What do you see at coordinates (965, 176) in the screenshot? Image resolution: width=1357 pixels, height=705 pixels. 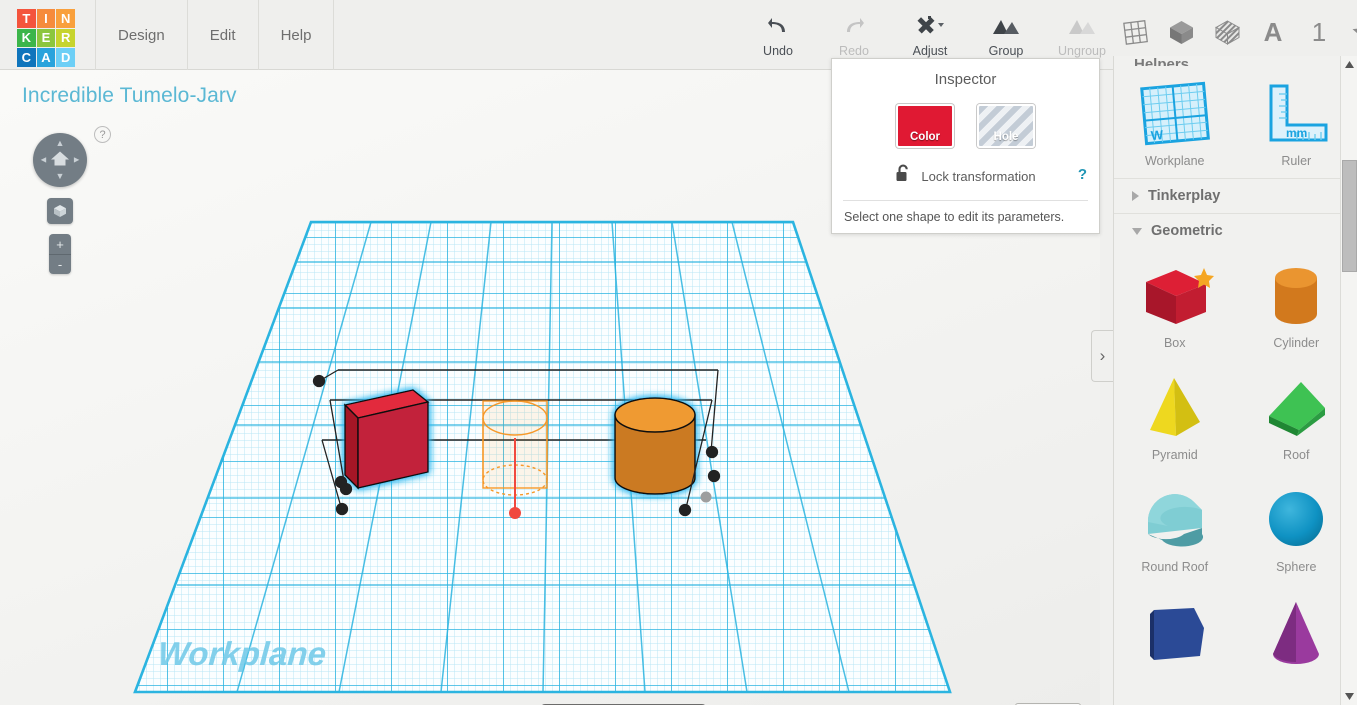 I see `lock-transformation-row: Lock transformation` at bounding box center [965, 176].